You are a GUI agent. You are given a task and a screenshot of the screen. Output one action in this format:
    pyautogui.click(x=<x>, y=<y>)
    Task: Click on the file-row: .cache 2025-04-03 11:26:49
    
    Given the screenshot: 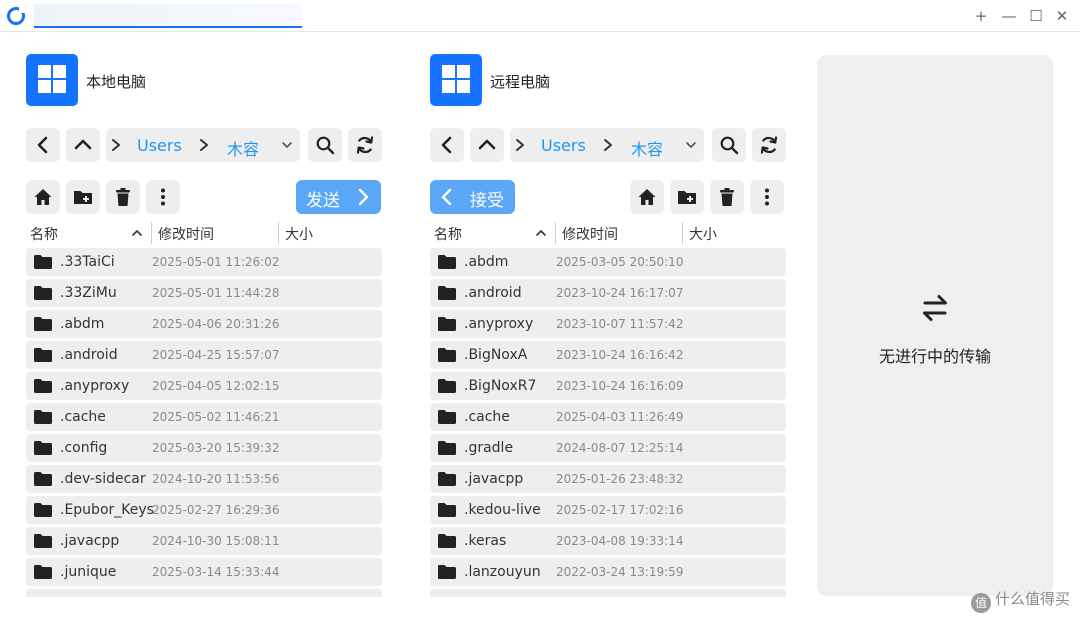 What is the action you would take?
    pyautogui.click(x=608, y=417)
    